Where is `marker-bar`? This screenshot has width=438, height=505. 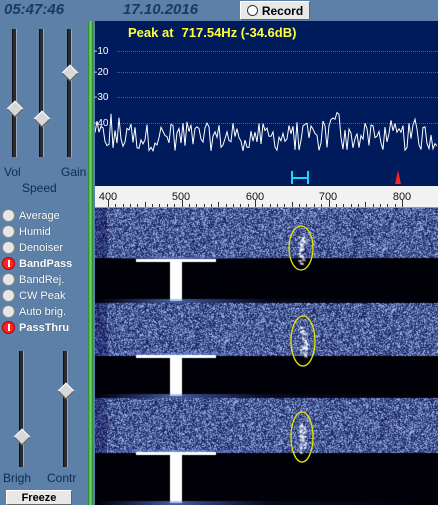
marker-bar is located at coordinates (266, 177).